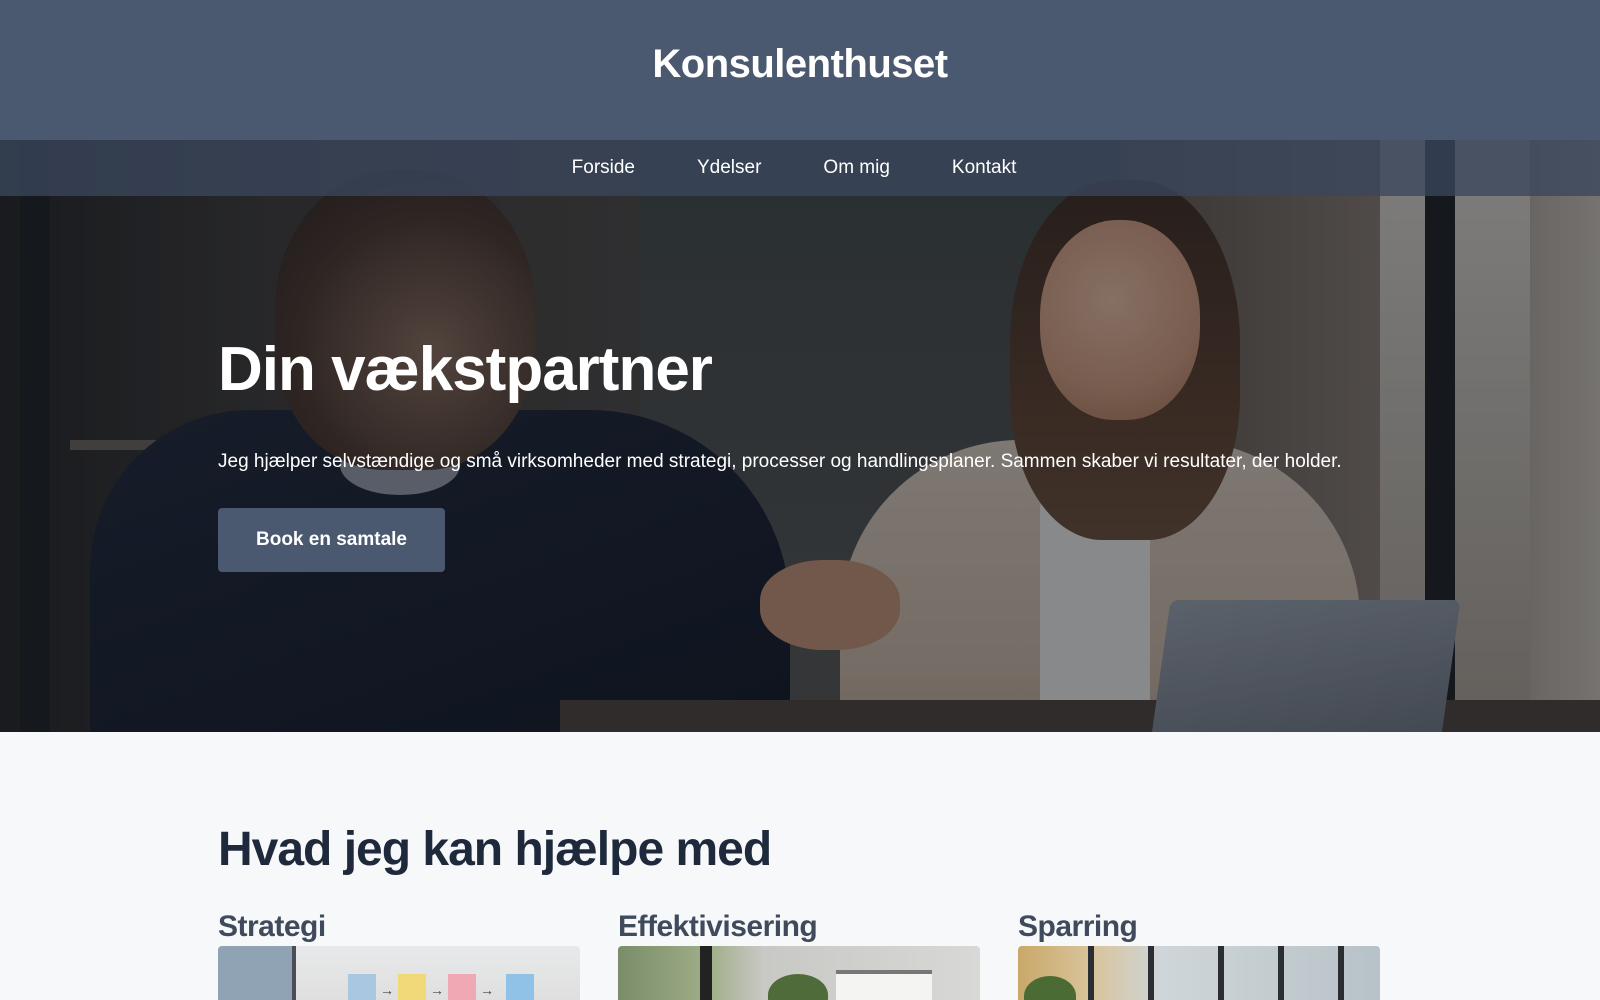  I want to click on site-header: Konsulenthuset, so click(800, 70).